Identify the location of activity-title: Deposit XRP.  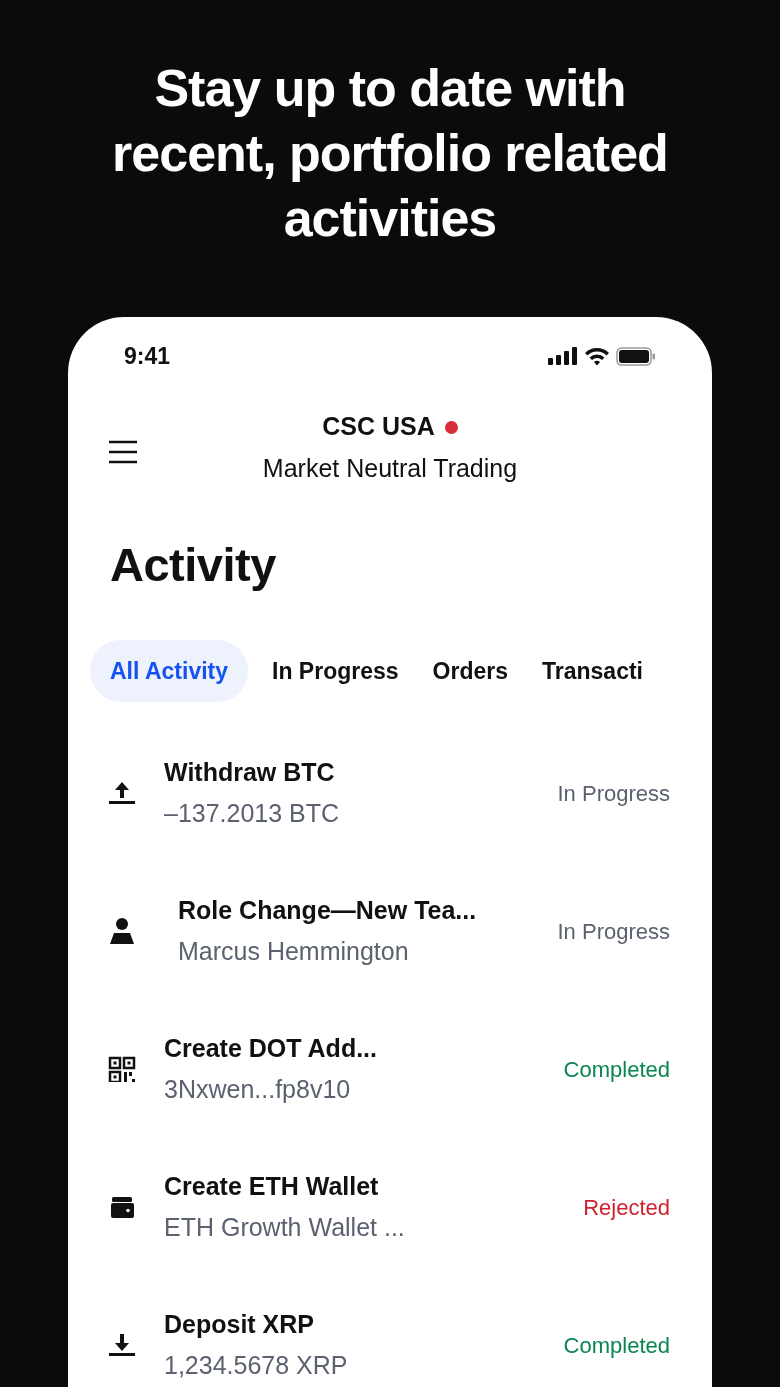
(240, 1324).